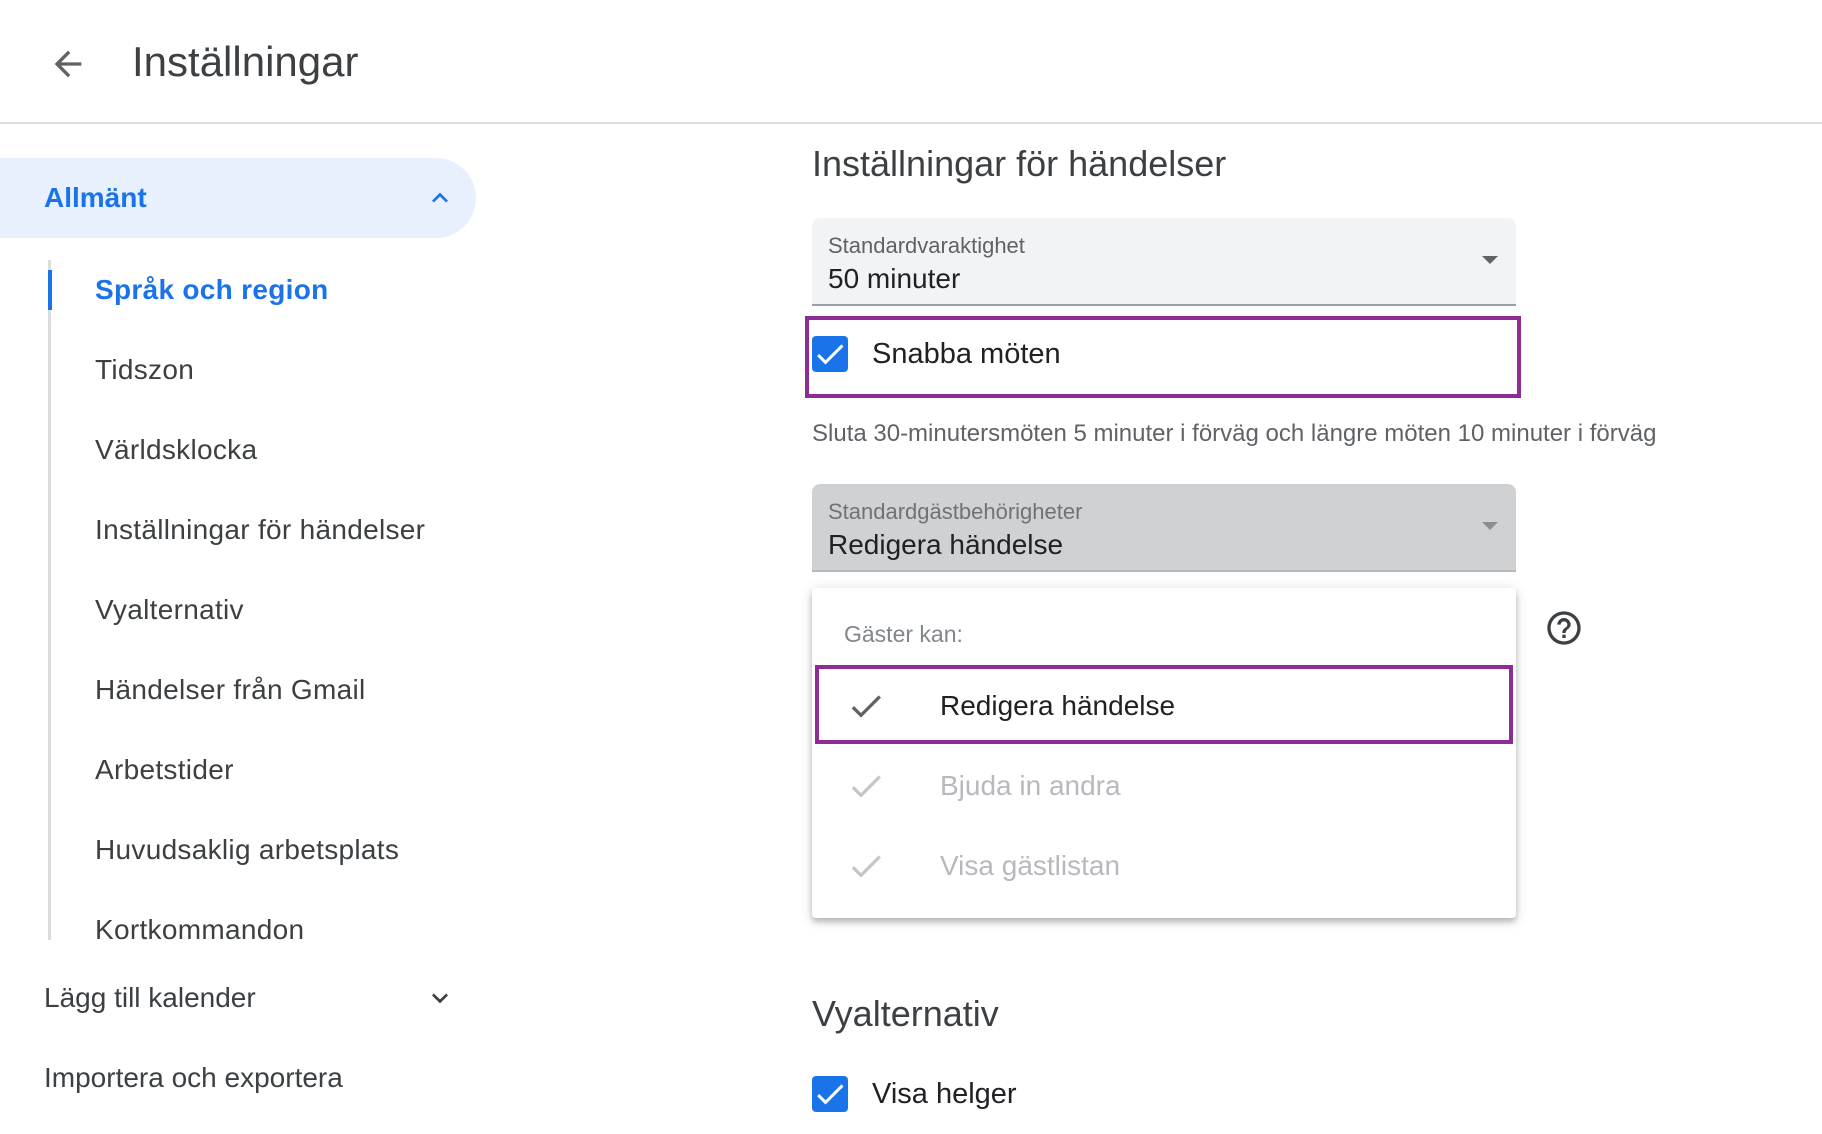  I want to click on menu-item-edit-event: Redigera händelse, so click(1164, 706).